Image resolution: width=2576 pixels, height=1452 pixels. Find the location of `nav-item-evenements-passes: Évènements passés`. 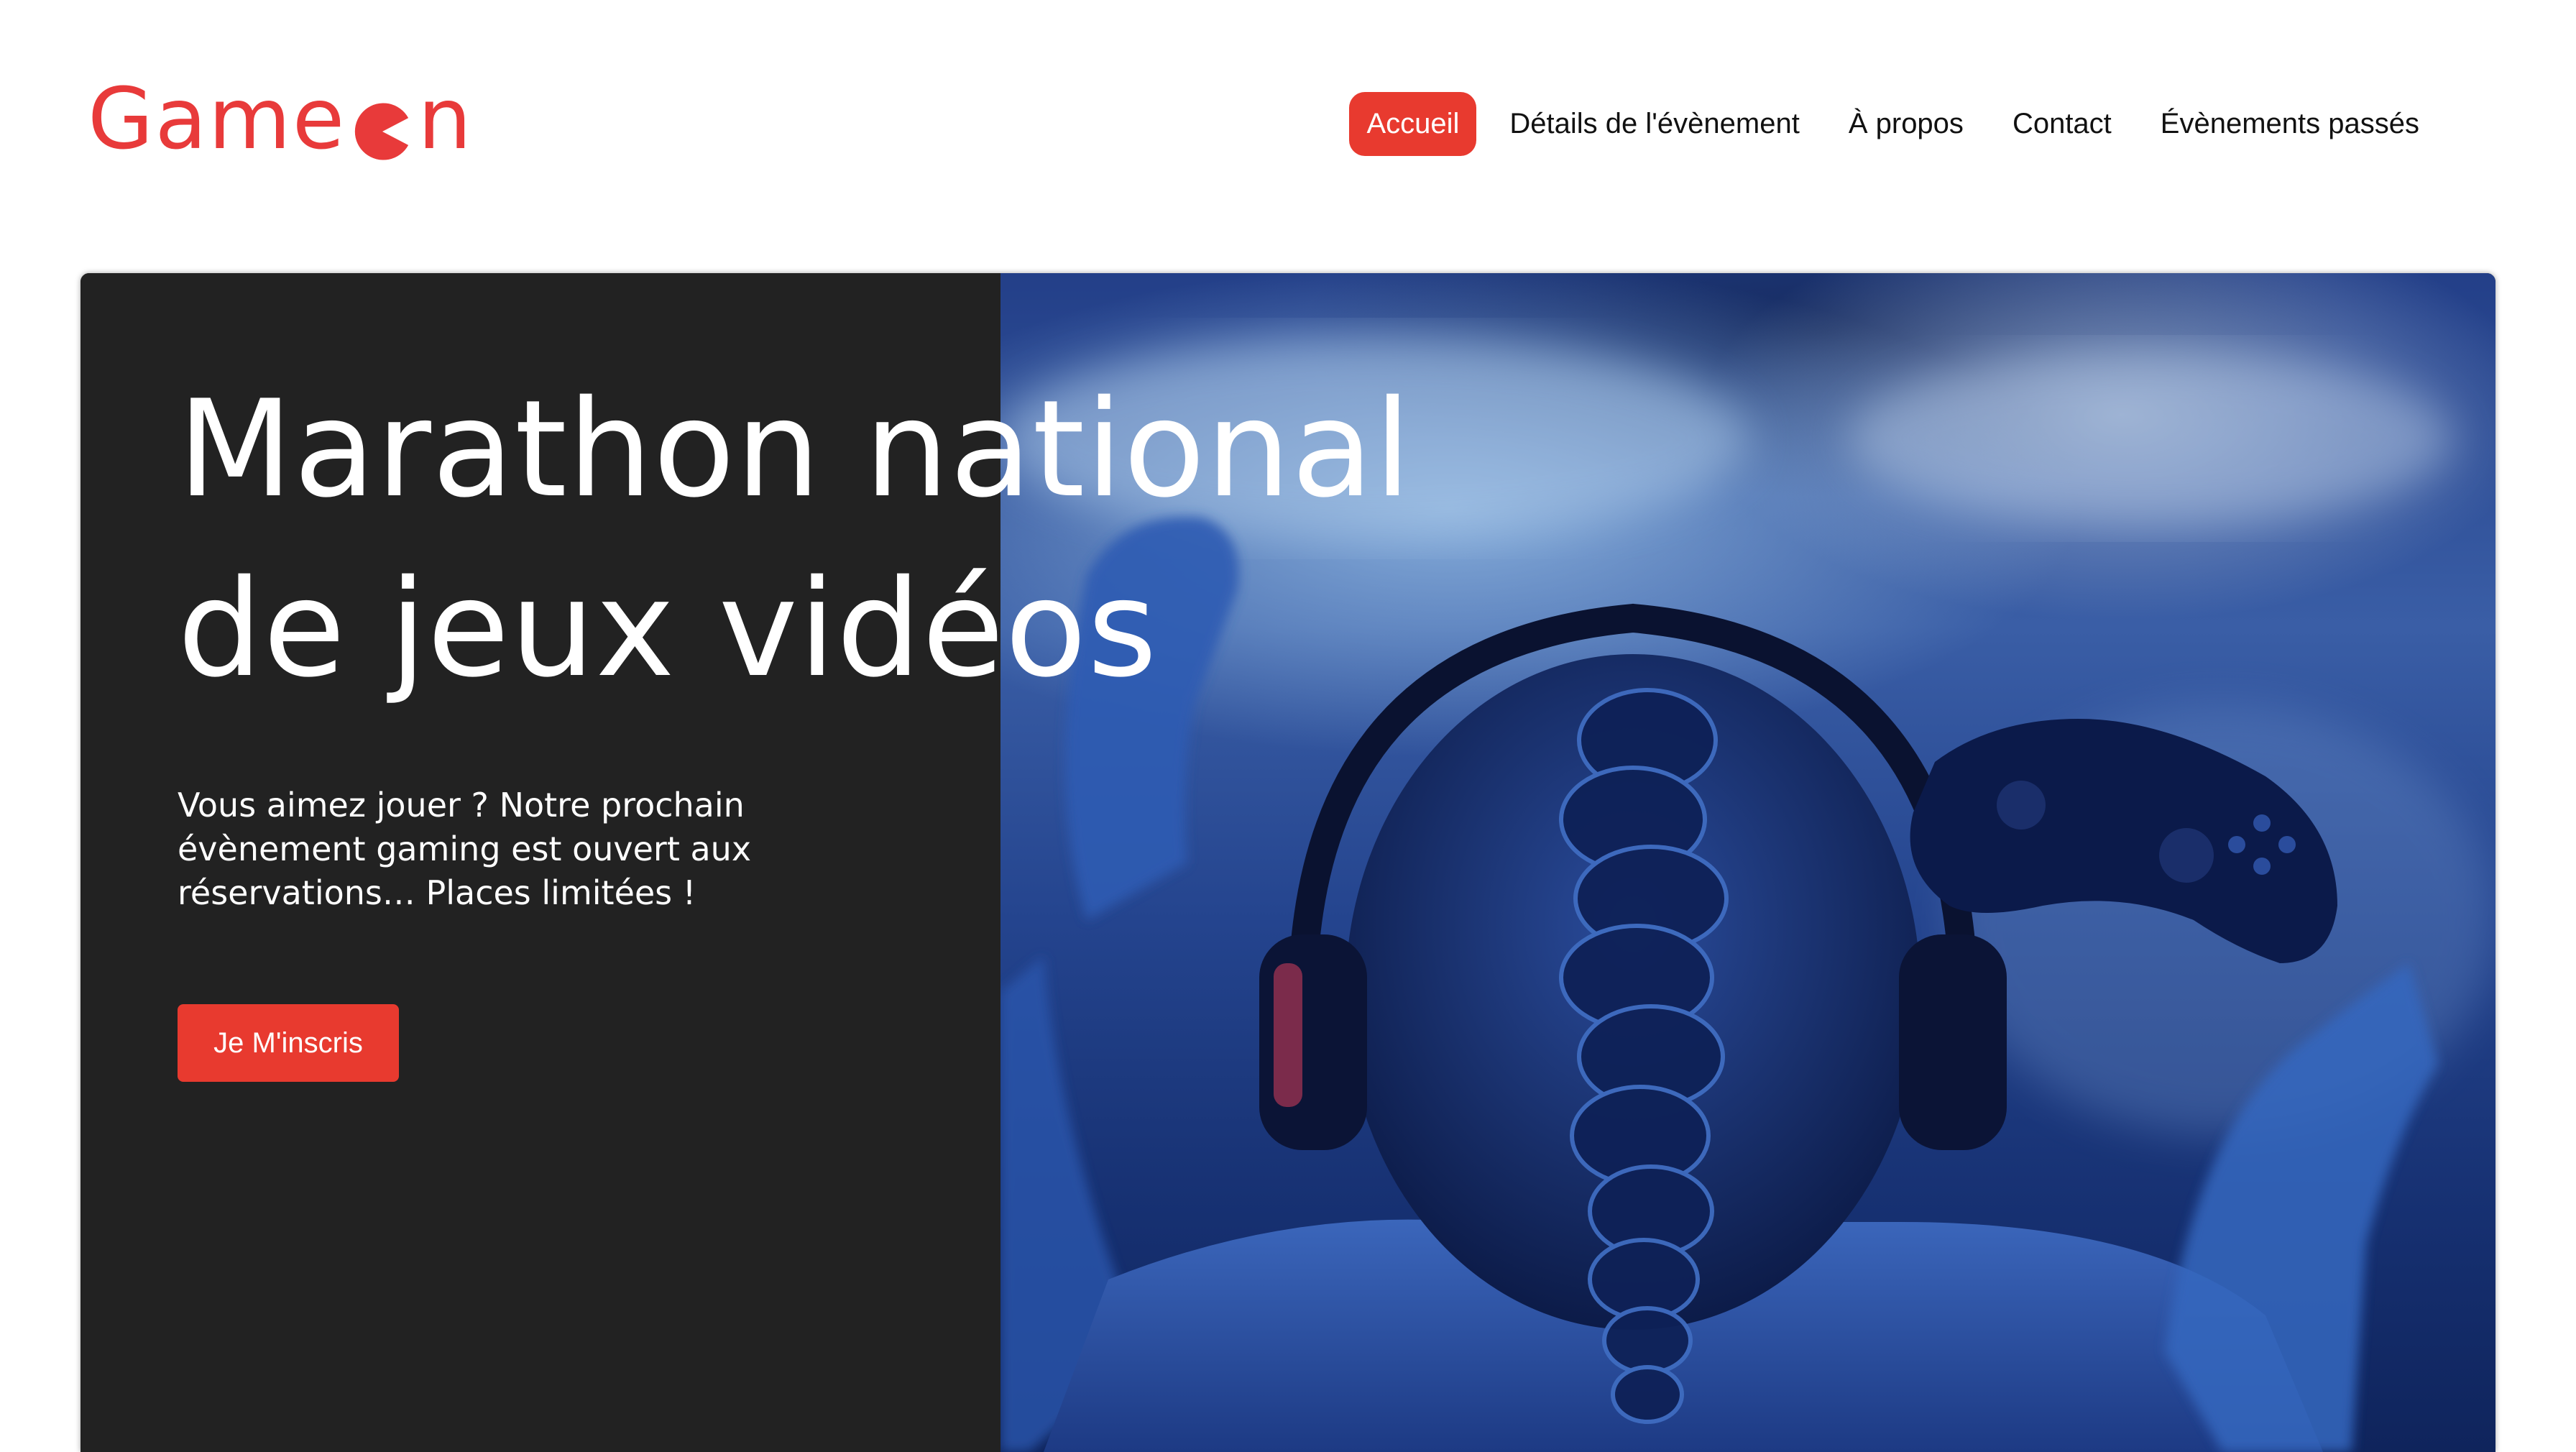

nav-item-evenements-passes: Évènements passés is located at coordinates (2290, 124).